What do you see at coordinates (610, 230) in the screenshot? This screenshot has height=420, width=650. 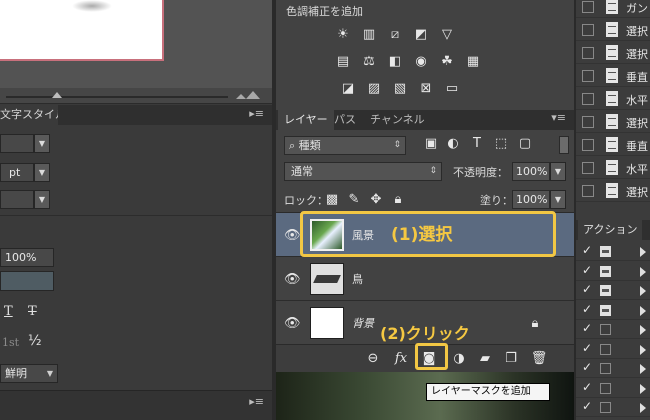 I see `tab-actions: アクション` at bounding box center [610, 230].